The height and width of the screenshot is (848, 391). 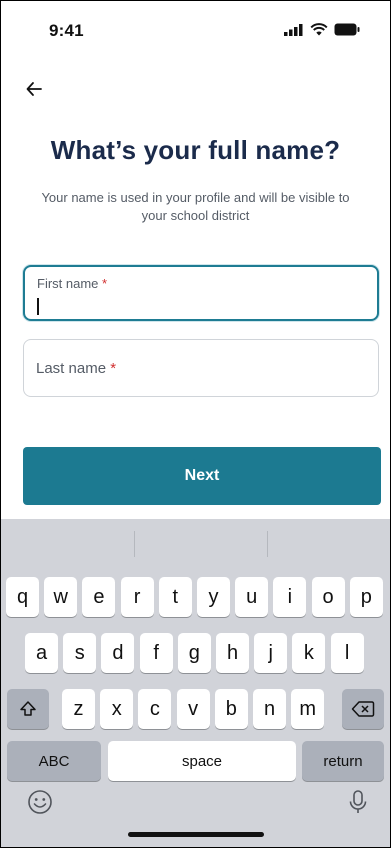 What do you see at coordinates (309, 653) in the screenshot?
I see `key-k: k` at bounding box center [309, 653].